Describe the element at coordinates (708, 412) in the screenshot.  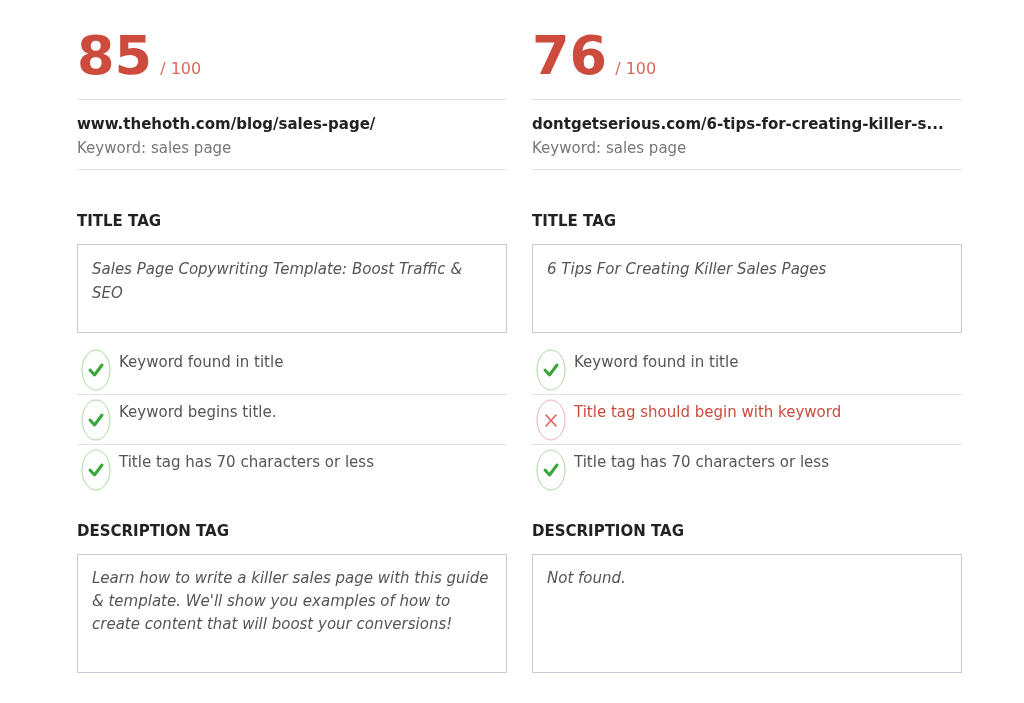
I see `check-result: Title tag should begin with keyword` at that location.